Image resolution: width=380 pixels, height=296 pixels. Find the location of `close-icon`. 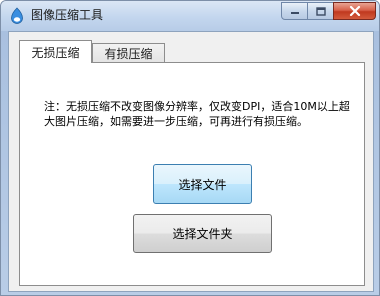

close-icon is located at coordinates (354, 11).